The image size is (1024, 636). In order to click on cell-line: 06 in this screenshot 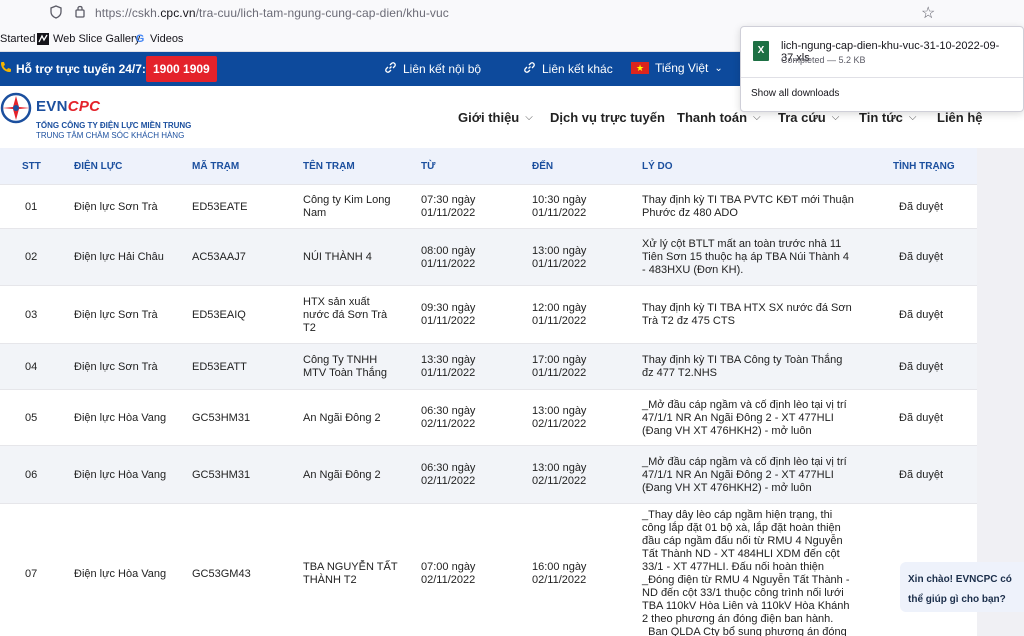, I will do `click(31, 474)`.